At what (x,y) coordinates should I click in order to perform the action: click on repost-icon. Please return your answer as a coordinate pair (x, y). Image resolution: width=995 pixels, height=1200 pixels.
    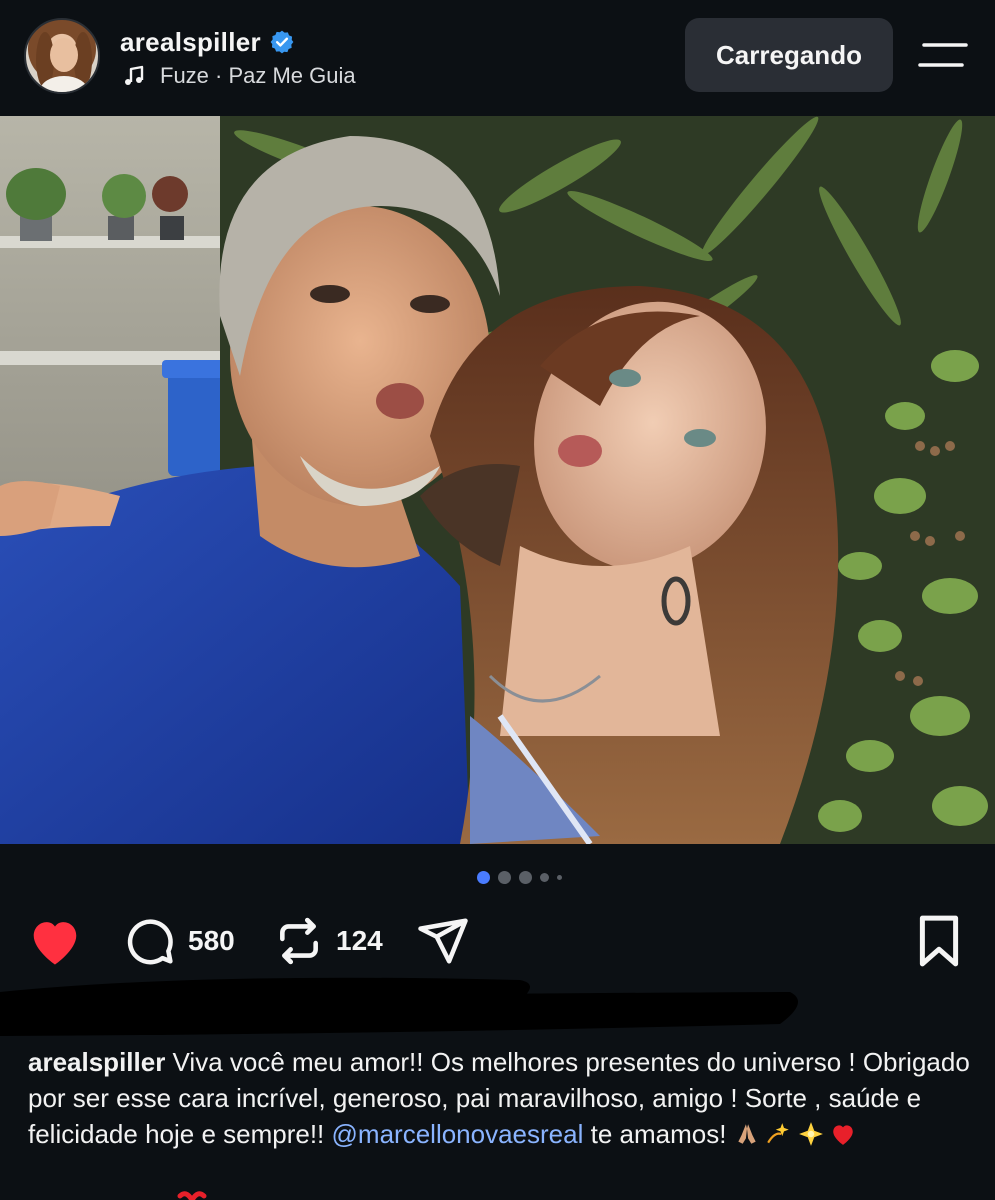
    Looking at the image, I should click on (299, 941).